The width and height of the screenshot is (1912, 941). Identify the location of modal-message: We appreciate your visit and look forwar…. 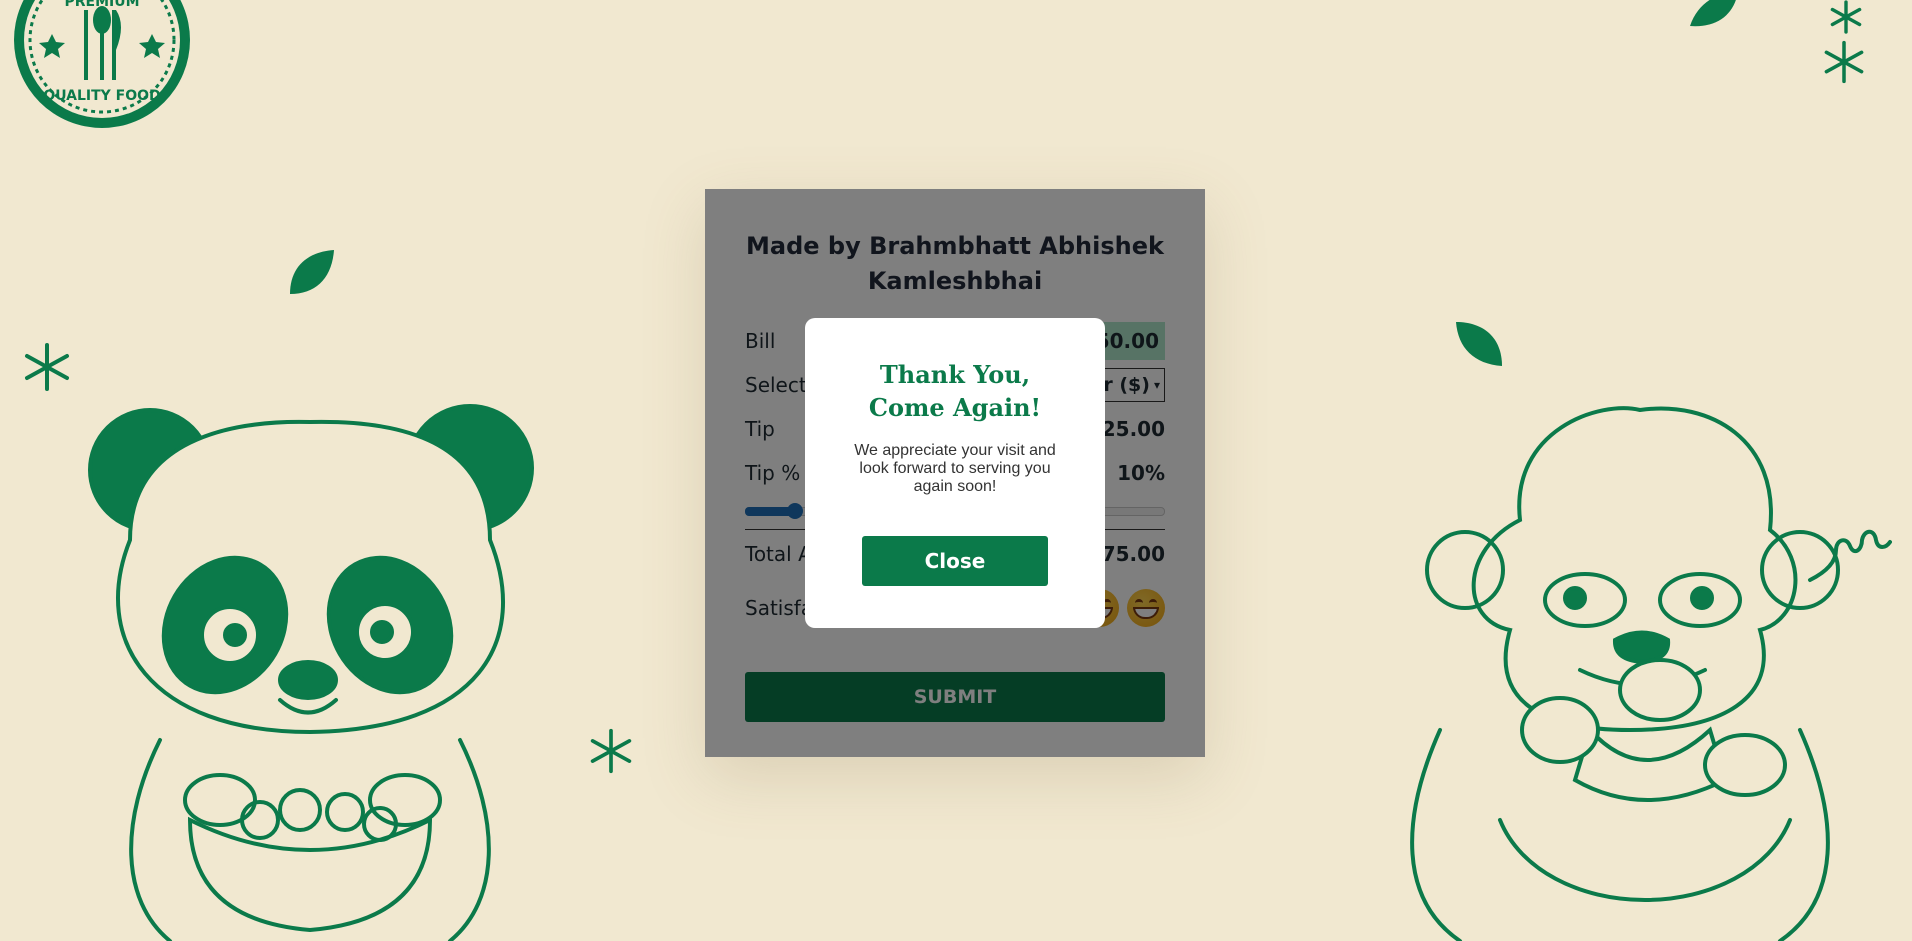
(955, 468).